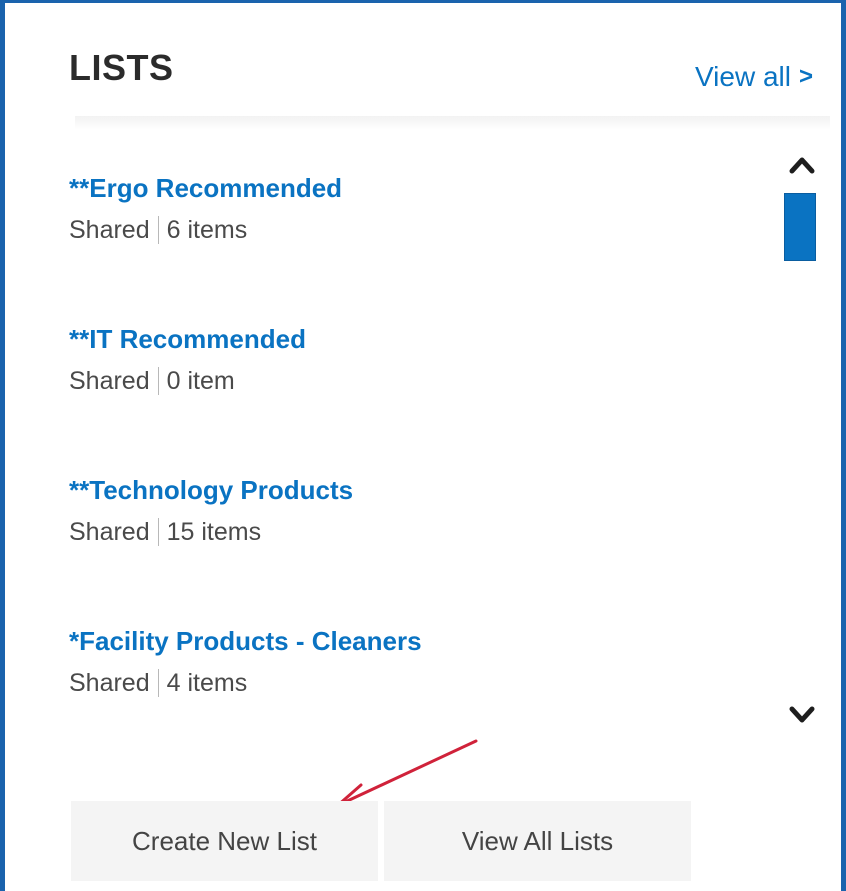  Describe the element at coordinates (409, 548) in the screenshot. I see `list-item: **Technology Products Shared 15 items` at that location.